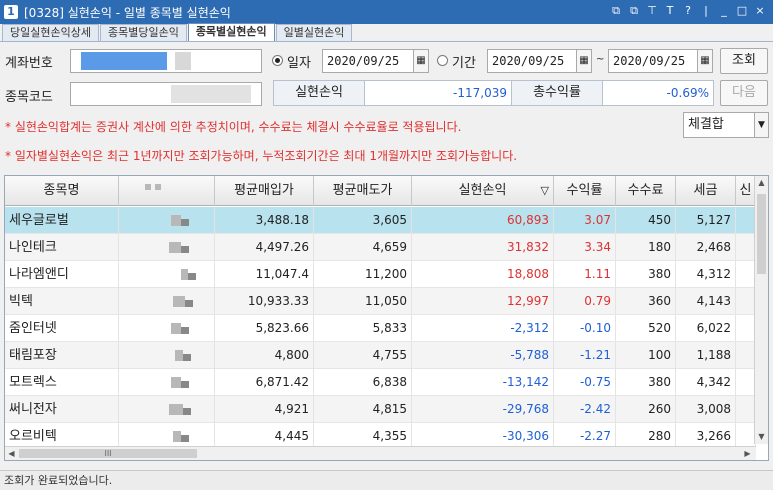 The image size is (773, 490). Describe the element at coordinates (380, 328) in the screenshot. I see `table-row: 줌인터넷 5,823.66 5,833 -2,312 -0.10 520 6,022` at that location.